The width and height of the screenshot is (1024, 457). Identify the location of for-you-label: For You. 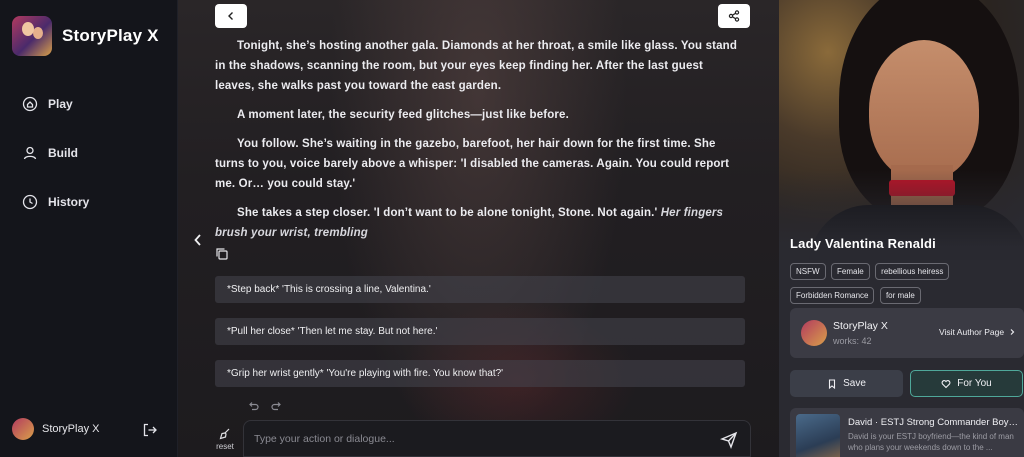
(974, 383).